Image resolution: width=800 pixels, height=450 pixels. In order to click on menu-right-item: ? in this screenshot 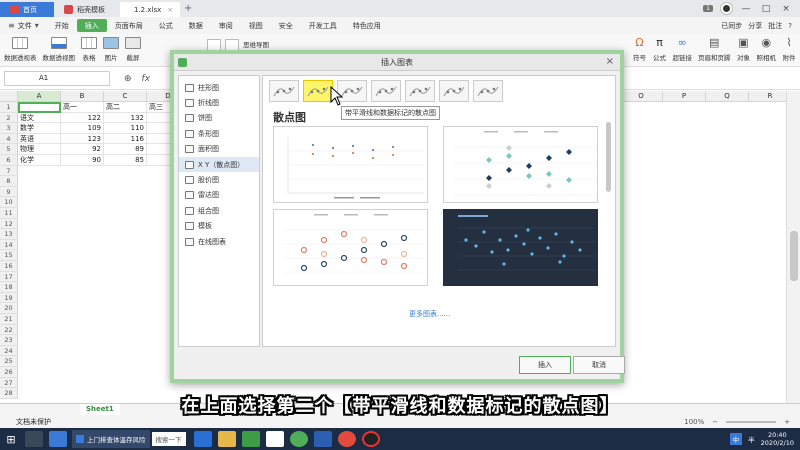, I will do `click(790, 26)`.